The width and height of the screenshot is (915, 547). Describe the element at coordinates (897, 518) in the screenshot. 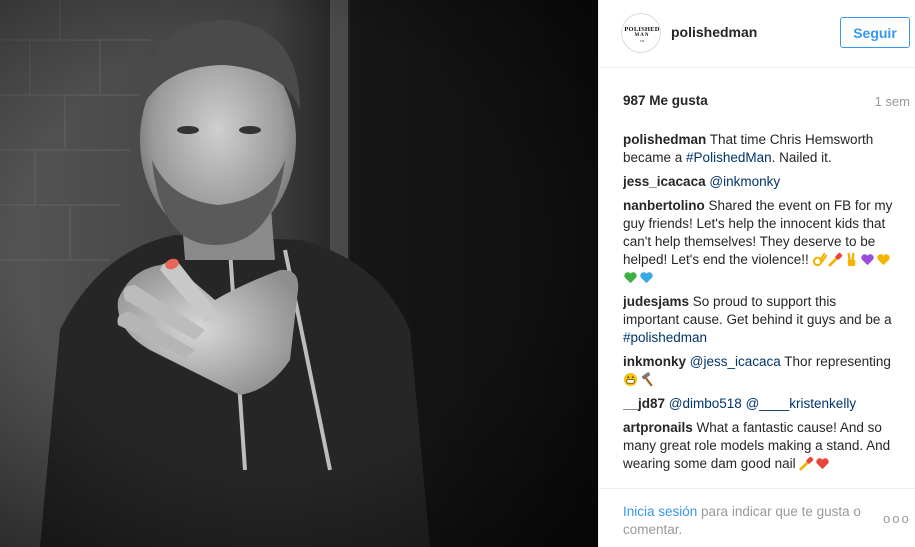

I see `more-options-icon: ooo` at that location.